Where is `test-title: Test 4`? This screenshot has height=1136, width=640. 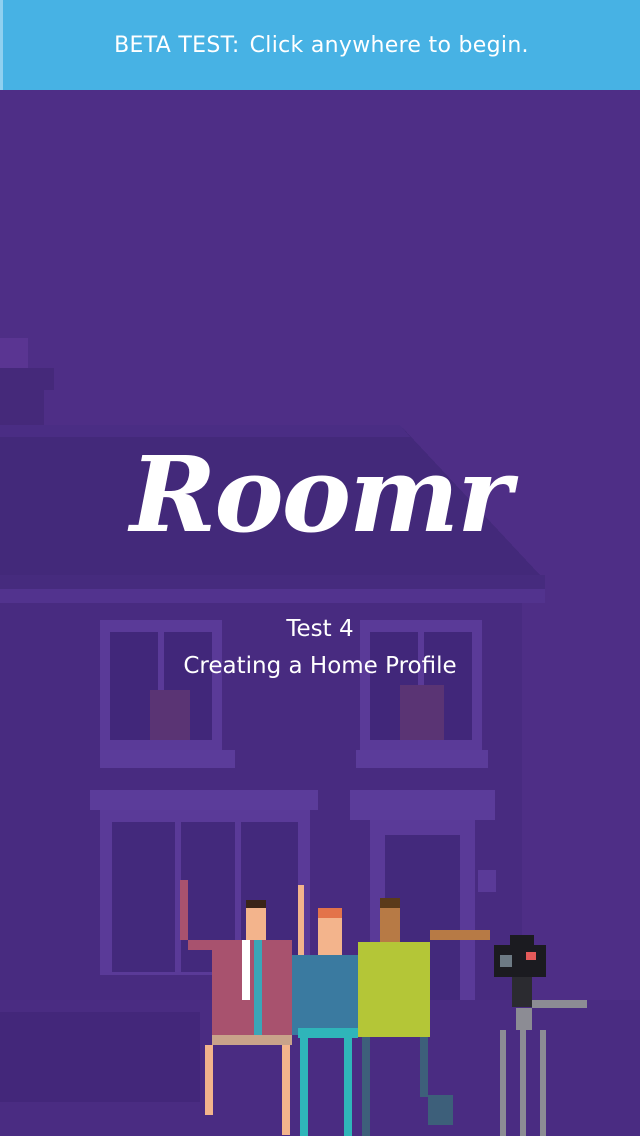
test-title: Test 4 is located at coordinates (320, 629).